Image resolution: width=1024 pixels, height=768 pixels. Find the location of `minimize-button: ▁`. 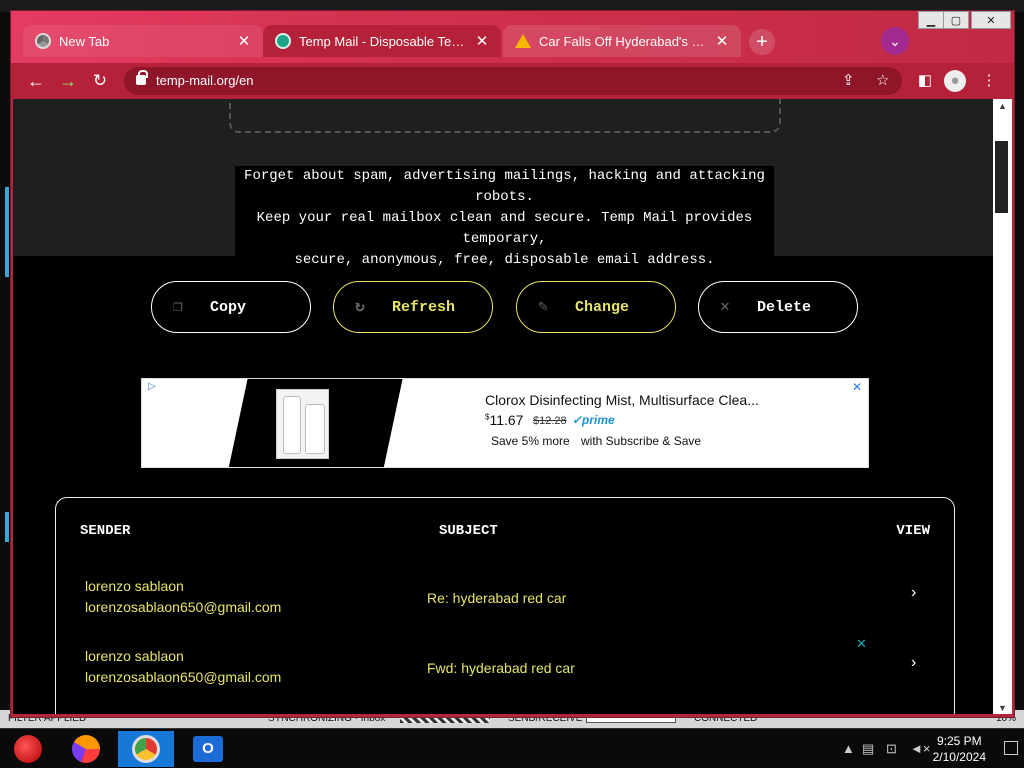

minimize-button: ▁ is located at coordinates (931, 20).